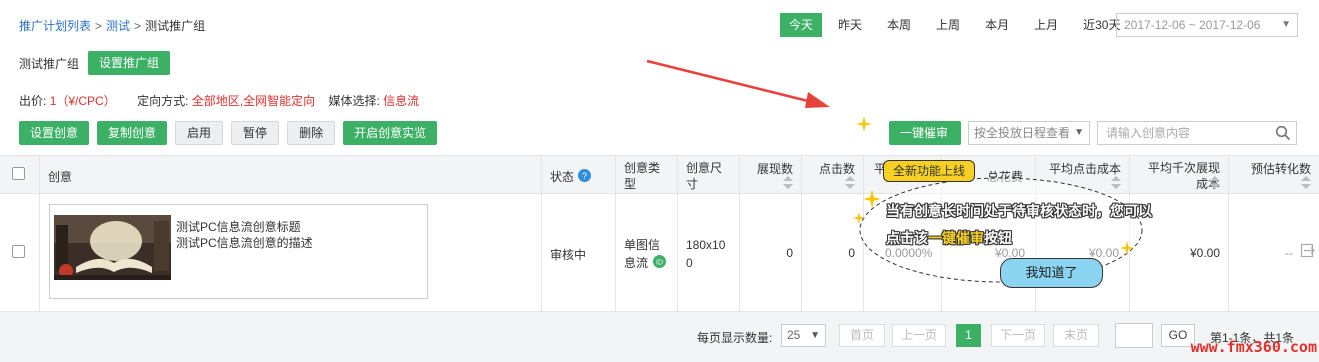  Describe the element at coordinates (771, 175) in the screenshot. I see `header-impressions: 展现数` at that location.